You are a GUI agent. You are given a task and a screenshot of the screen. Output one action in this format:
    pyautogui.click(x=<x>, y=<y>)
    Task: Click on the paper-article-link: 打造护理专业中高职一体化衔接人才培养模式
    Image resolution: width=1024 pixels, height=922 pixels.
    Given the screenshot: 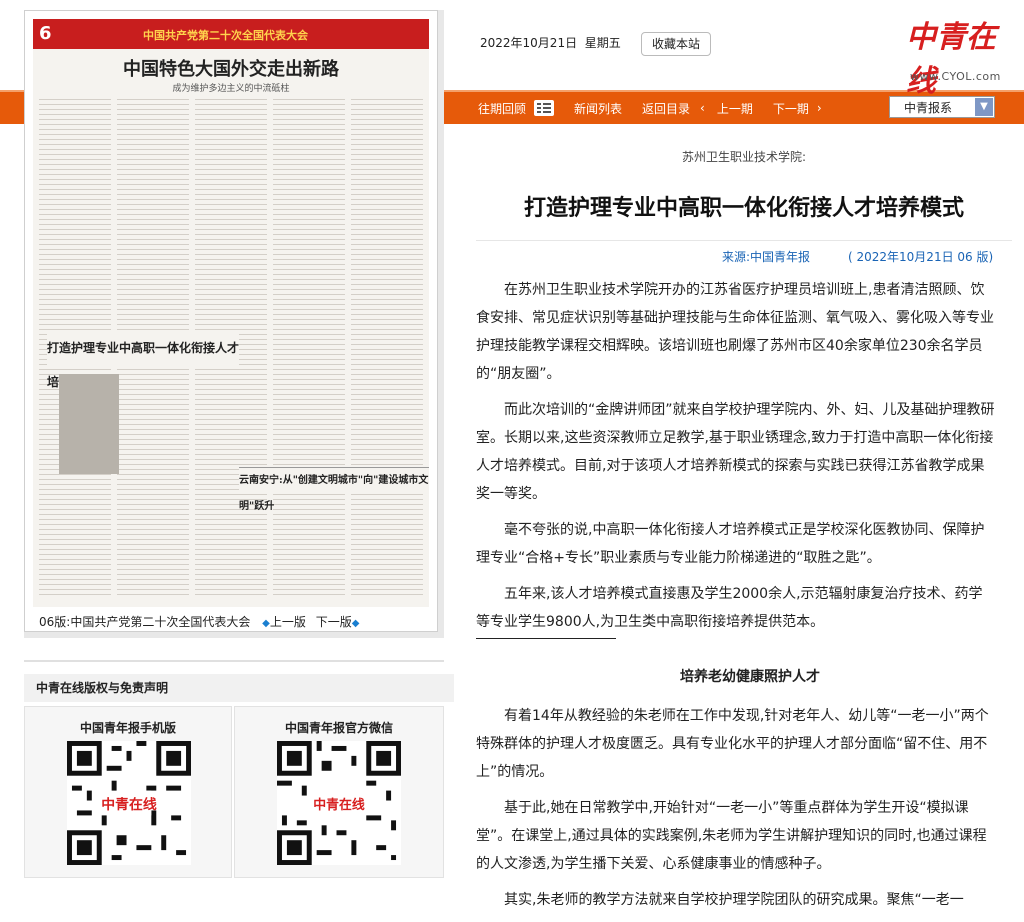 What is the action you would take?
    pyautogui.click(x=143, y=360)
    